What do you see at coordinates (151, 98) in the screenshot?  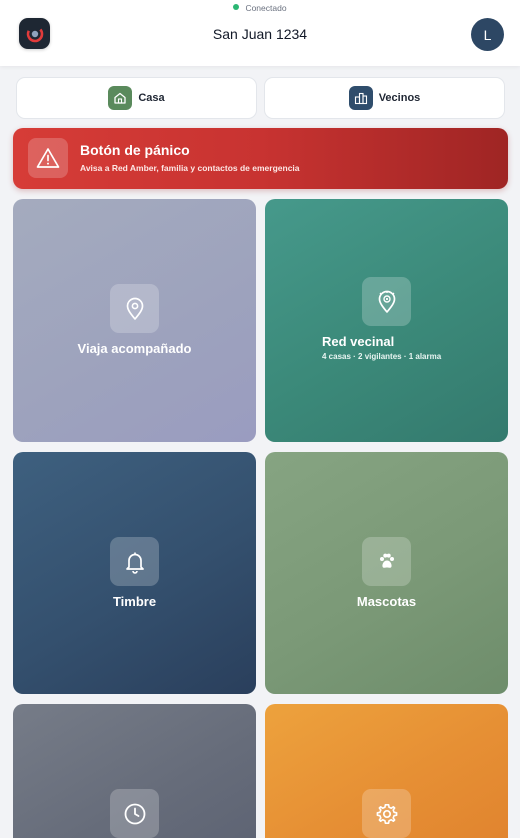 I see `tab-label: Casa` at bounding box center [151, 98].